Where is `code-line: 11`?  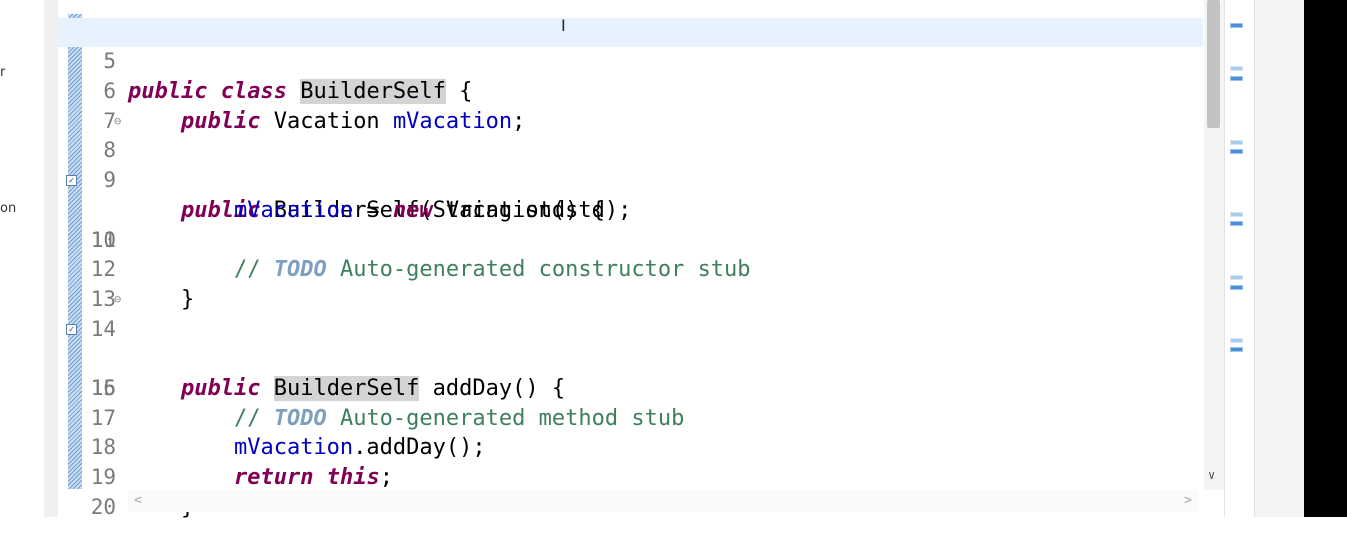 code-line: 11 is located at coordinates (630, 224).